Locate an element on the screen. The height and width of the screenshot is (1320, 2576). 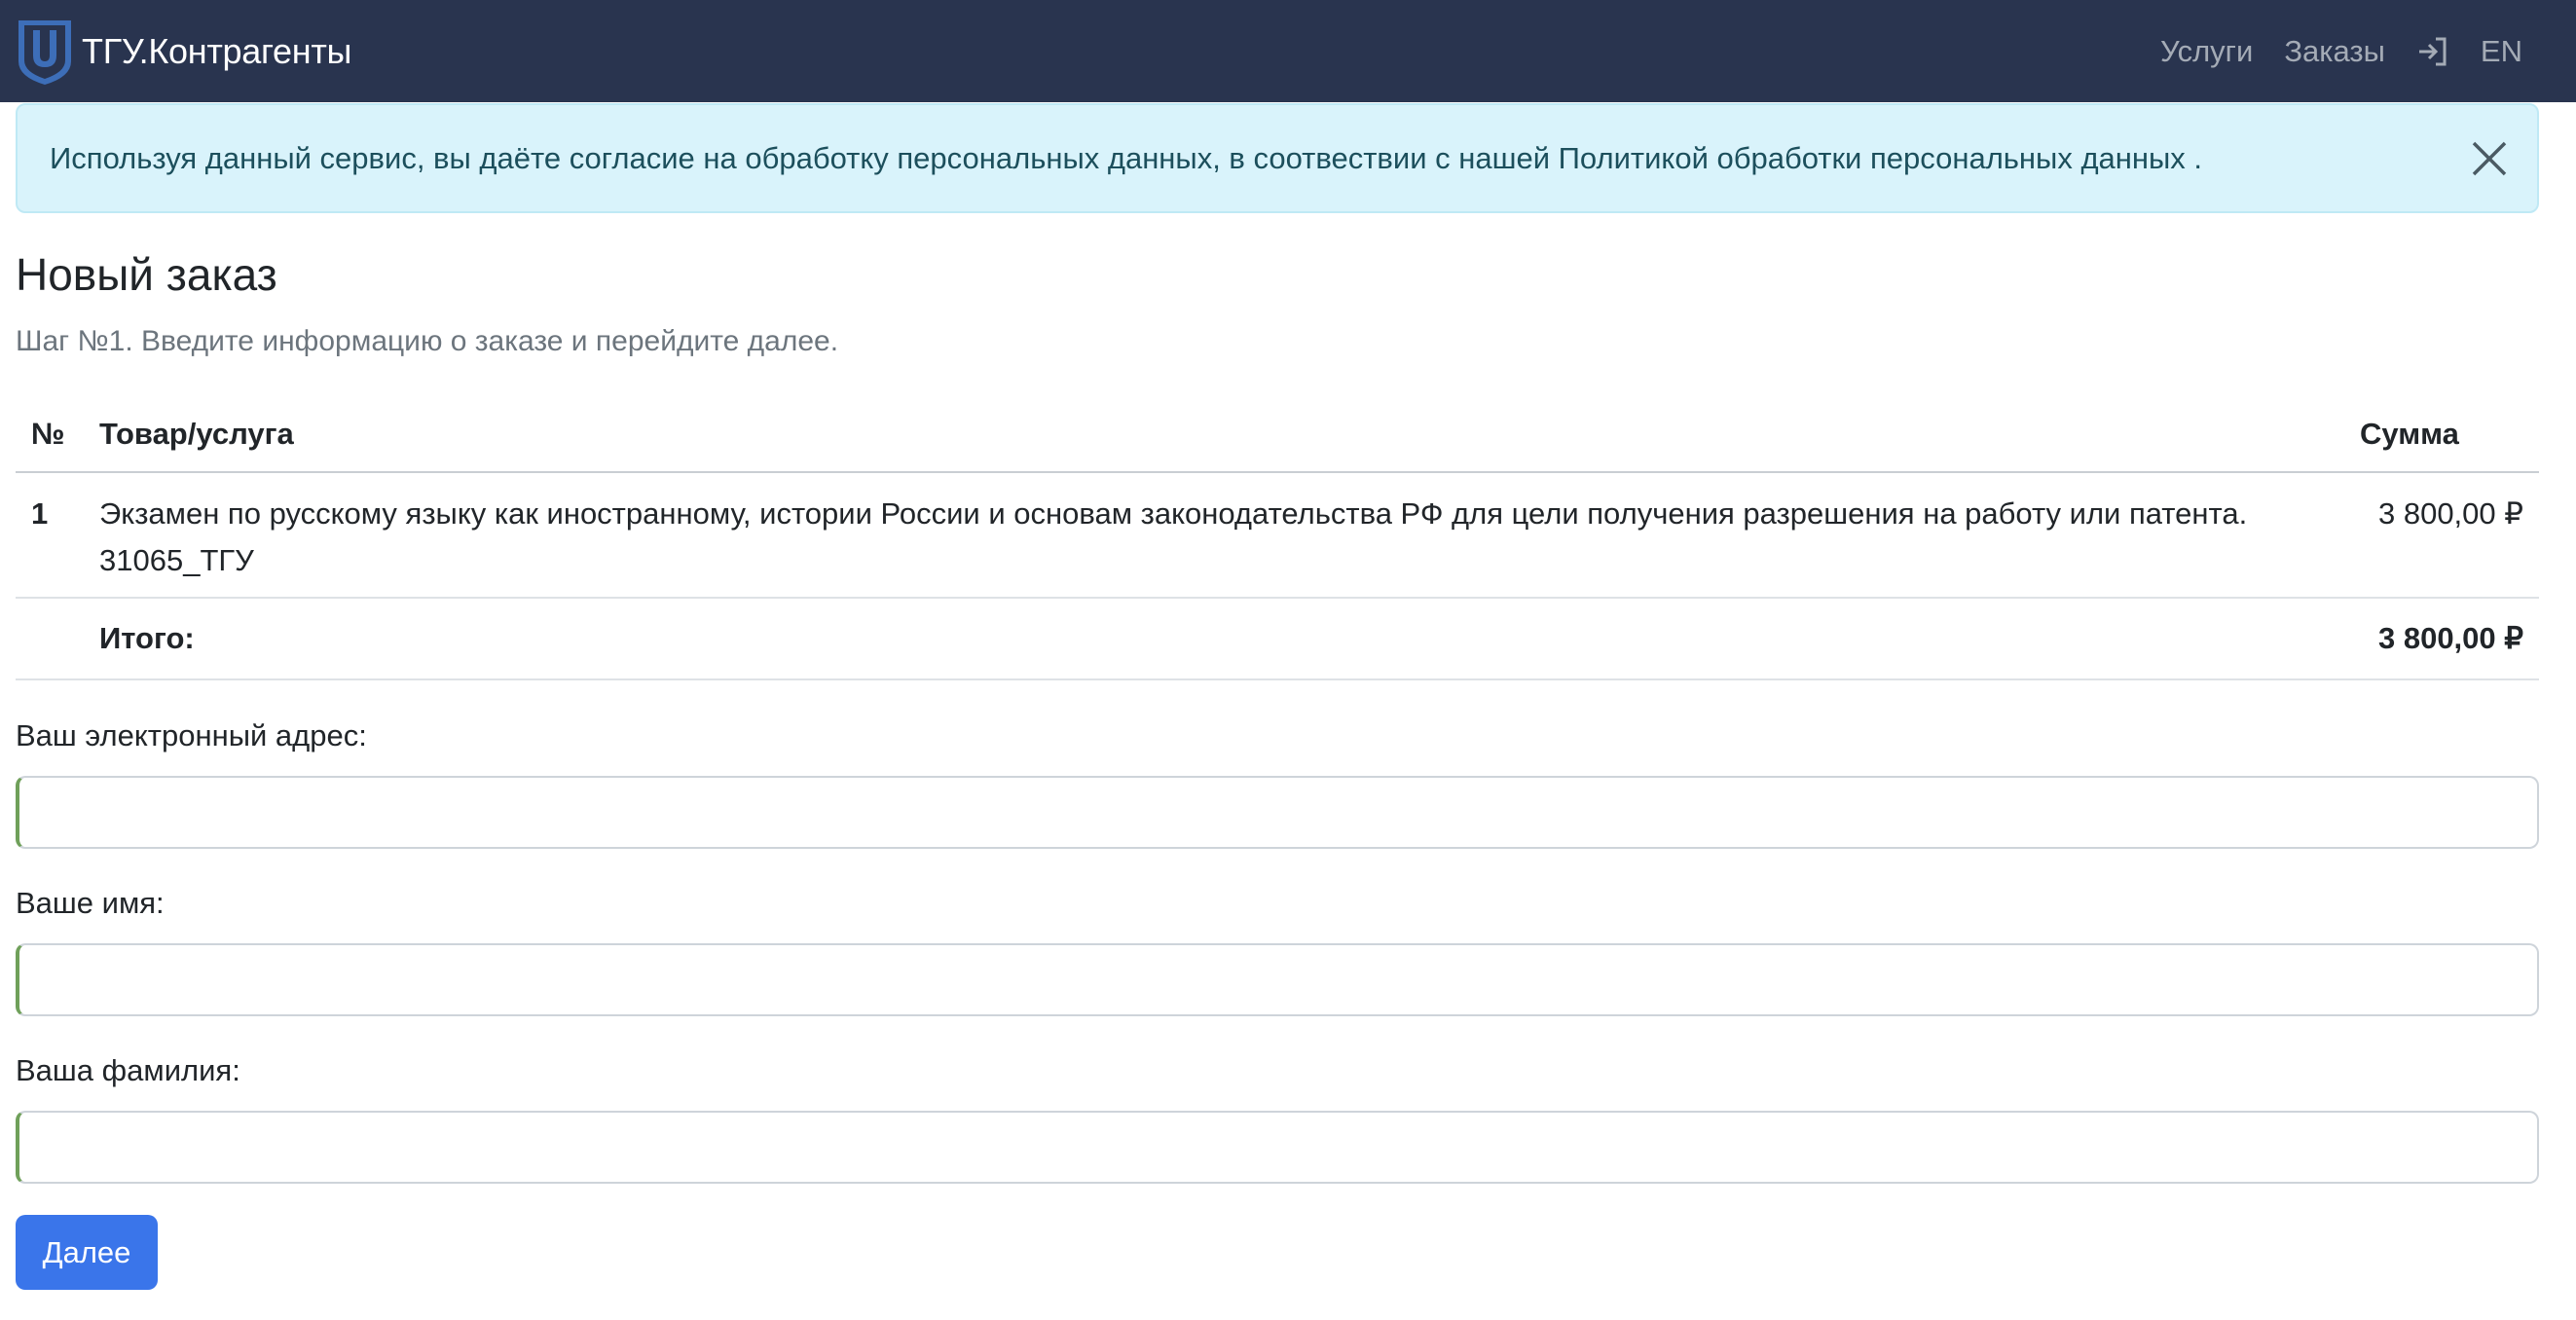
page-title: Новый заказ is located at coordinates (146, 274).